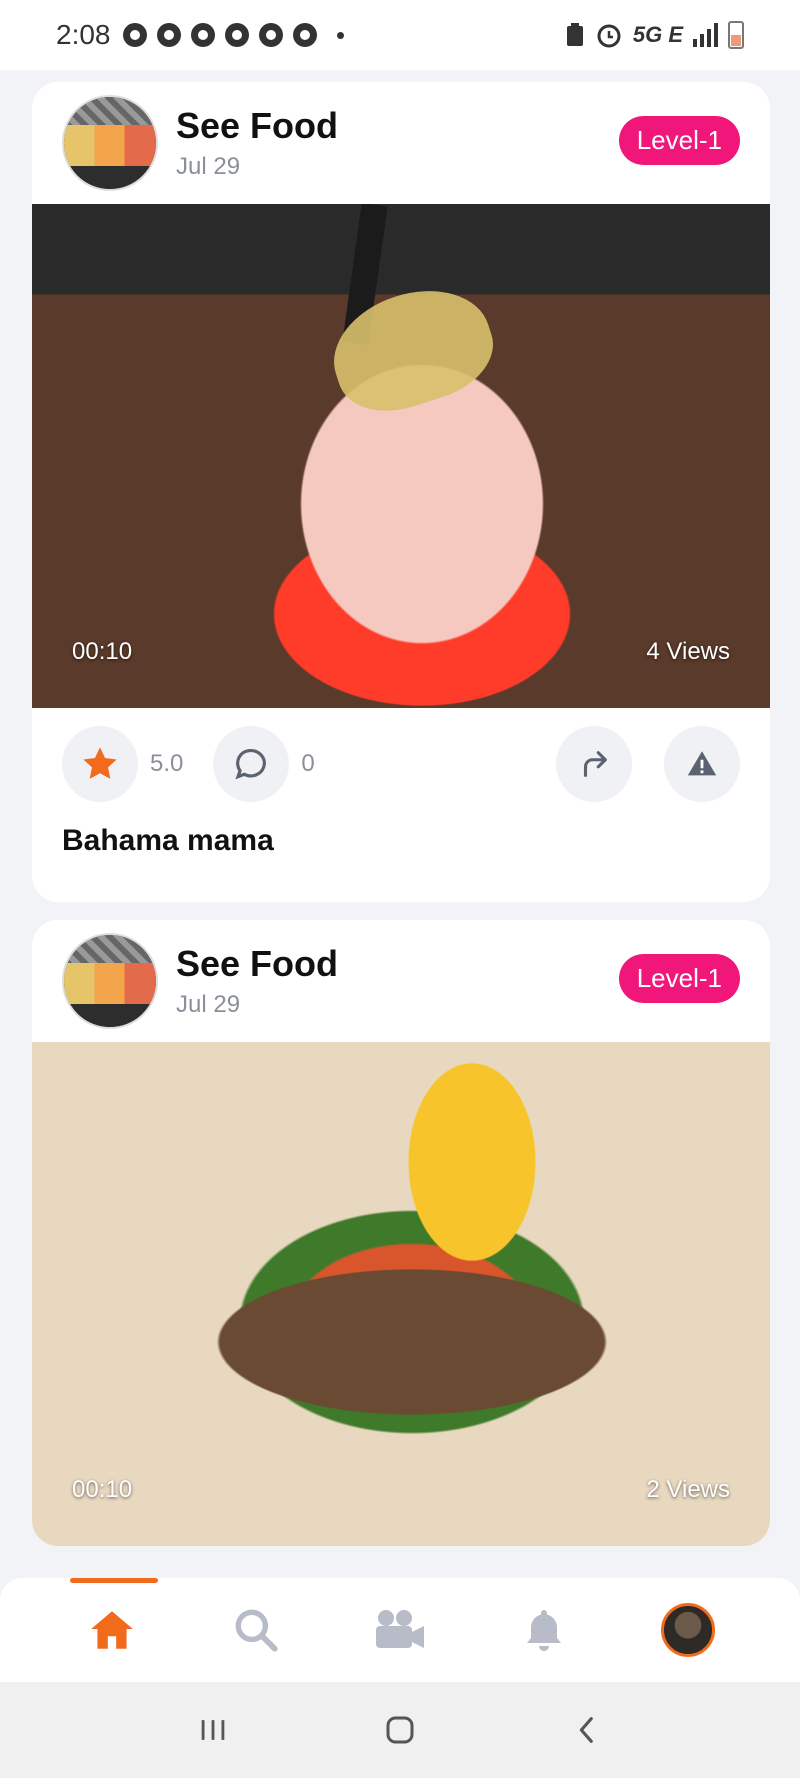 This screenshot has width=800, height=1778. What do you see at coordinates (83, 34) in the screenshot?
I see `status-time: 2:08` at bounding box center [83, 34].